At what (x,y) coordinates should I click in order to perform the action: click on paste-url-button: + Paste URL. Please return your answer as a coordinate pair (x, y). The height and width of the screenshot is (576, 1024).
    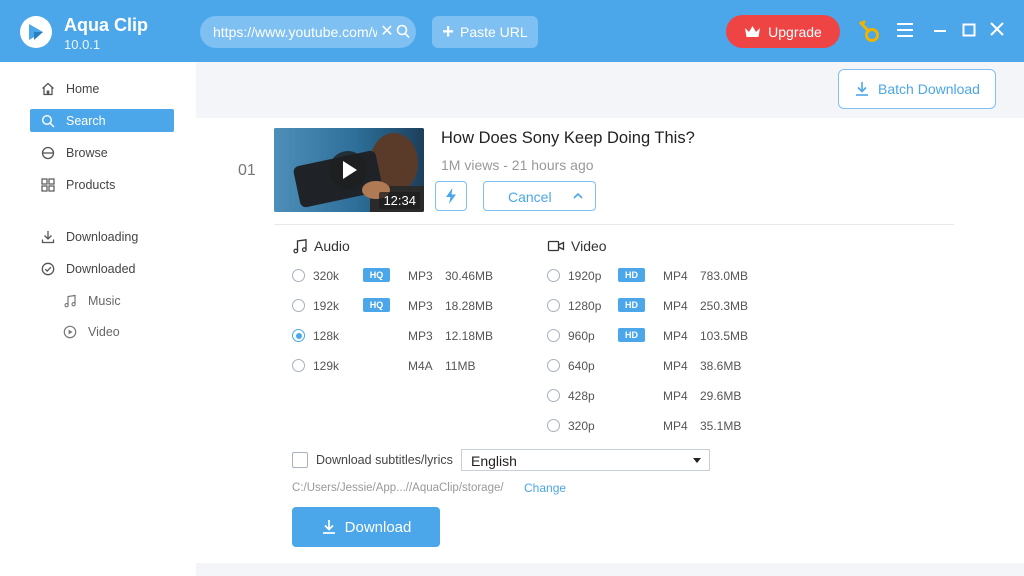
    Looking at the image, I should click on (485, 32).